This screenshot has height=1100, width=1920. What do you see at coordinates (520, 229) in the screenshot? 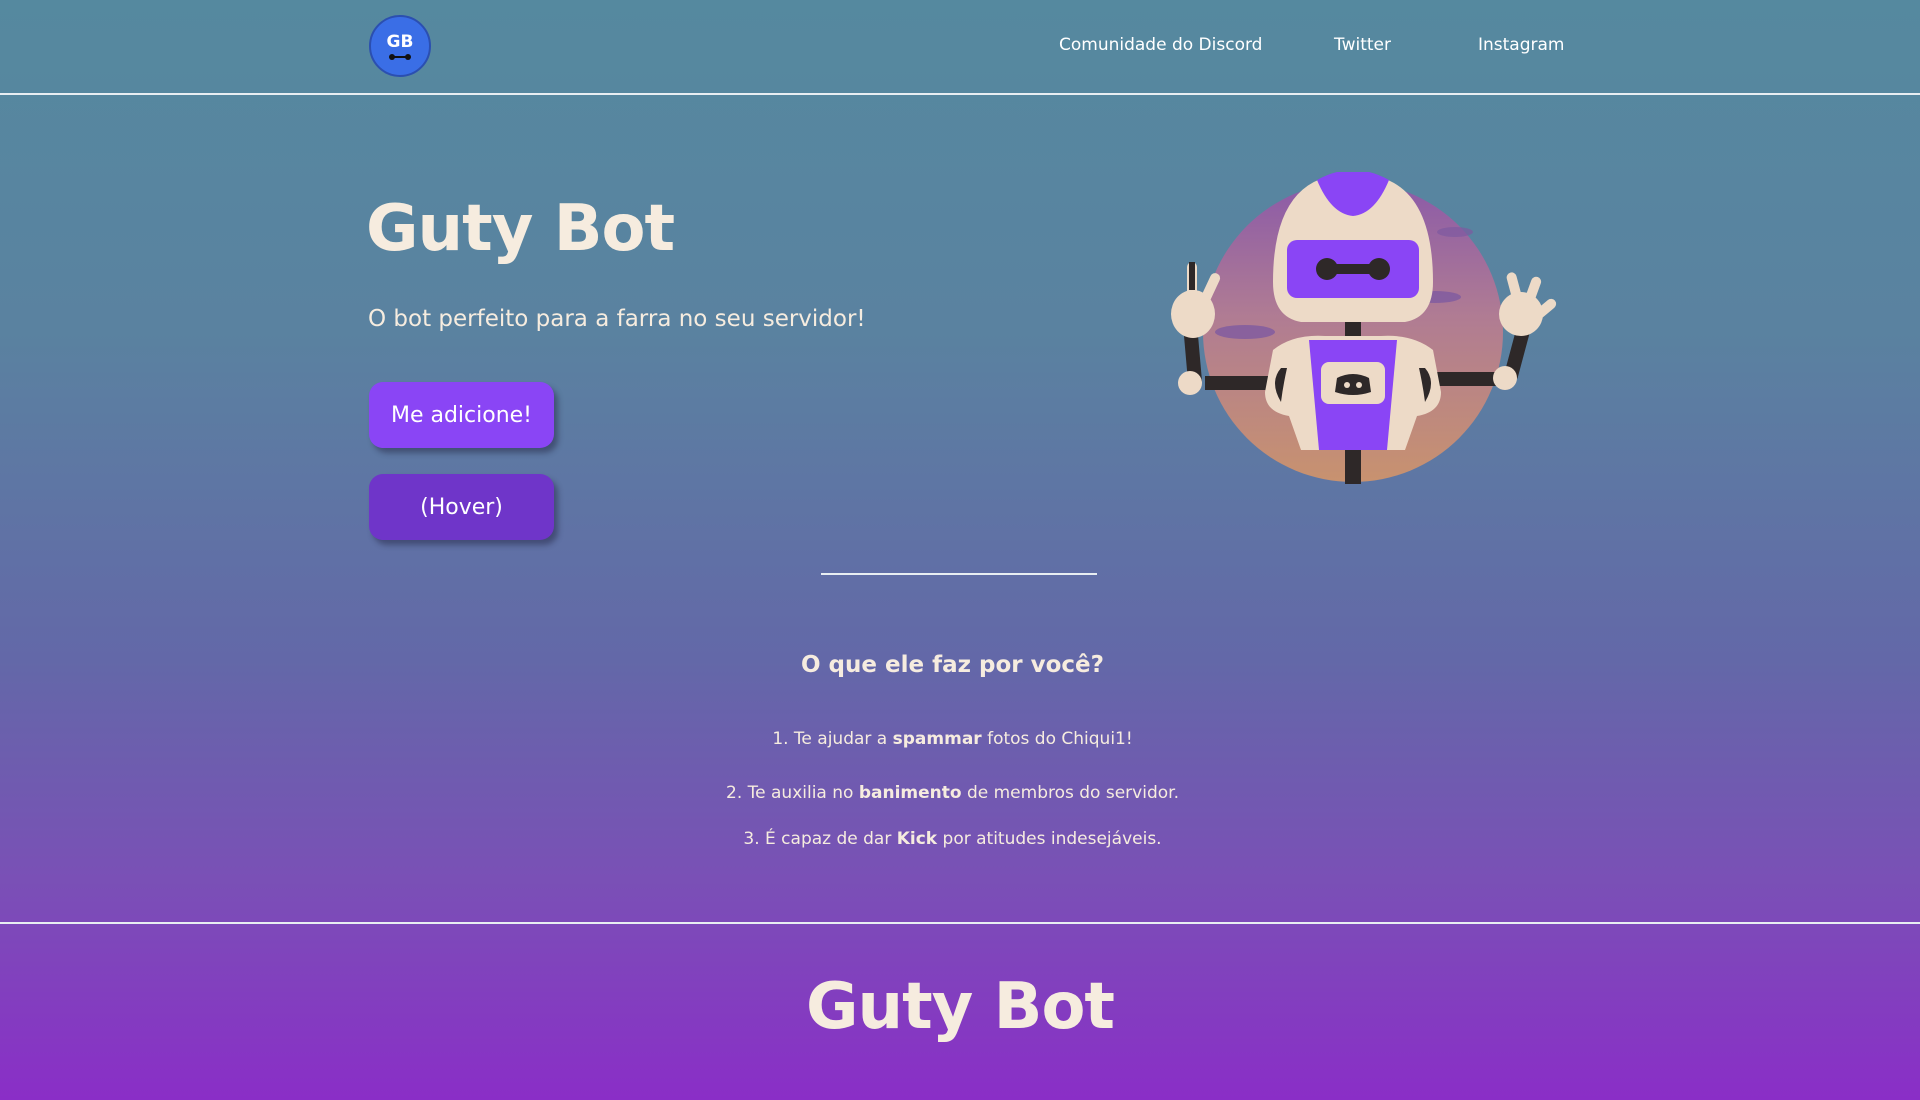
I see `hero-title: Guty Bot` at bounding box center [520, 229].